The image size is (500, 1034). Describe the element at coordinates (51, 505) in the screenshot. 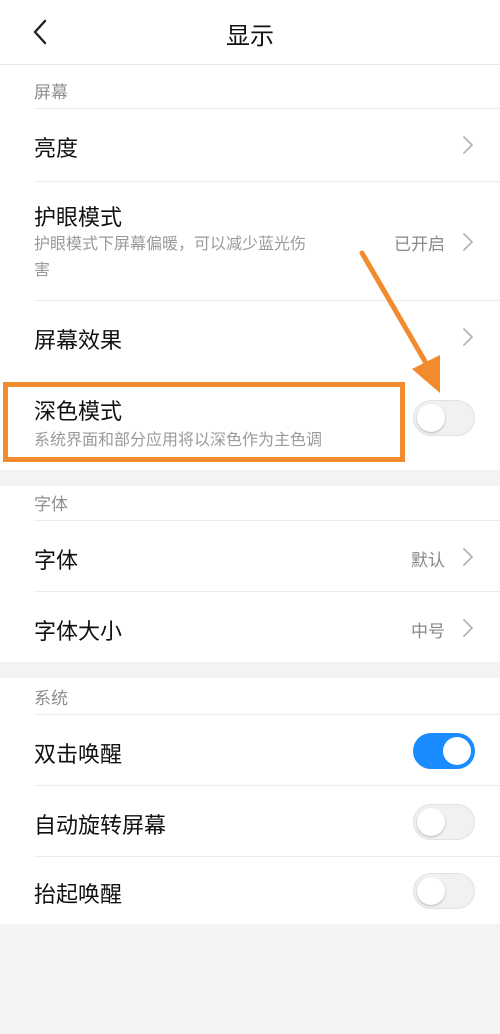

I see `section-label-font: 字体` at that location.